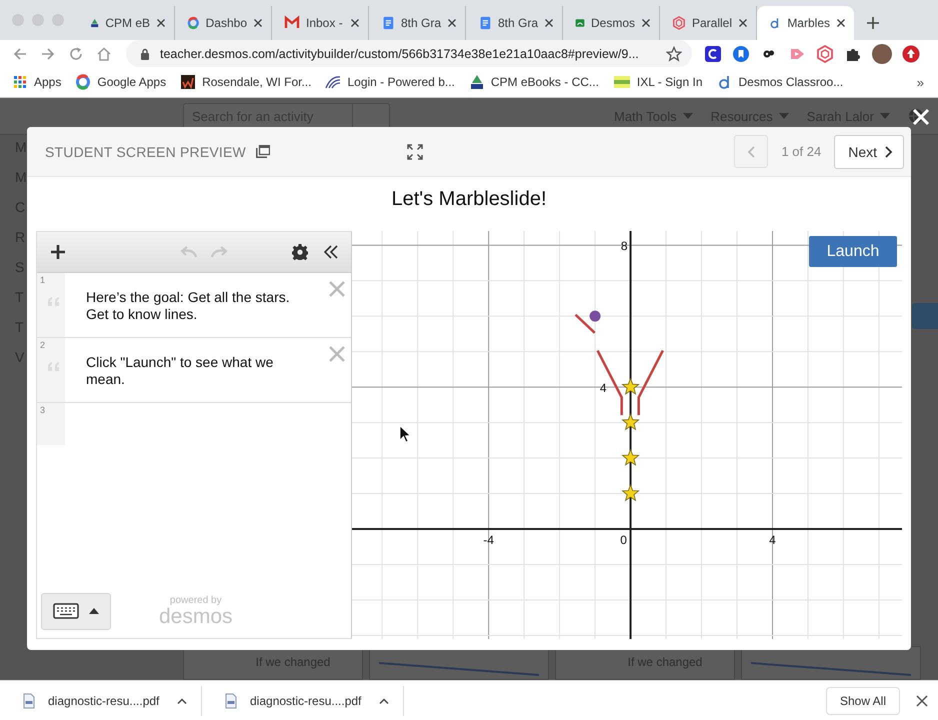  Describe the element at coordinates (612, 23) in the screenshot. I see `tab-title: Desmos` at that location.